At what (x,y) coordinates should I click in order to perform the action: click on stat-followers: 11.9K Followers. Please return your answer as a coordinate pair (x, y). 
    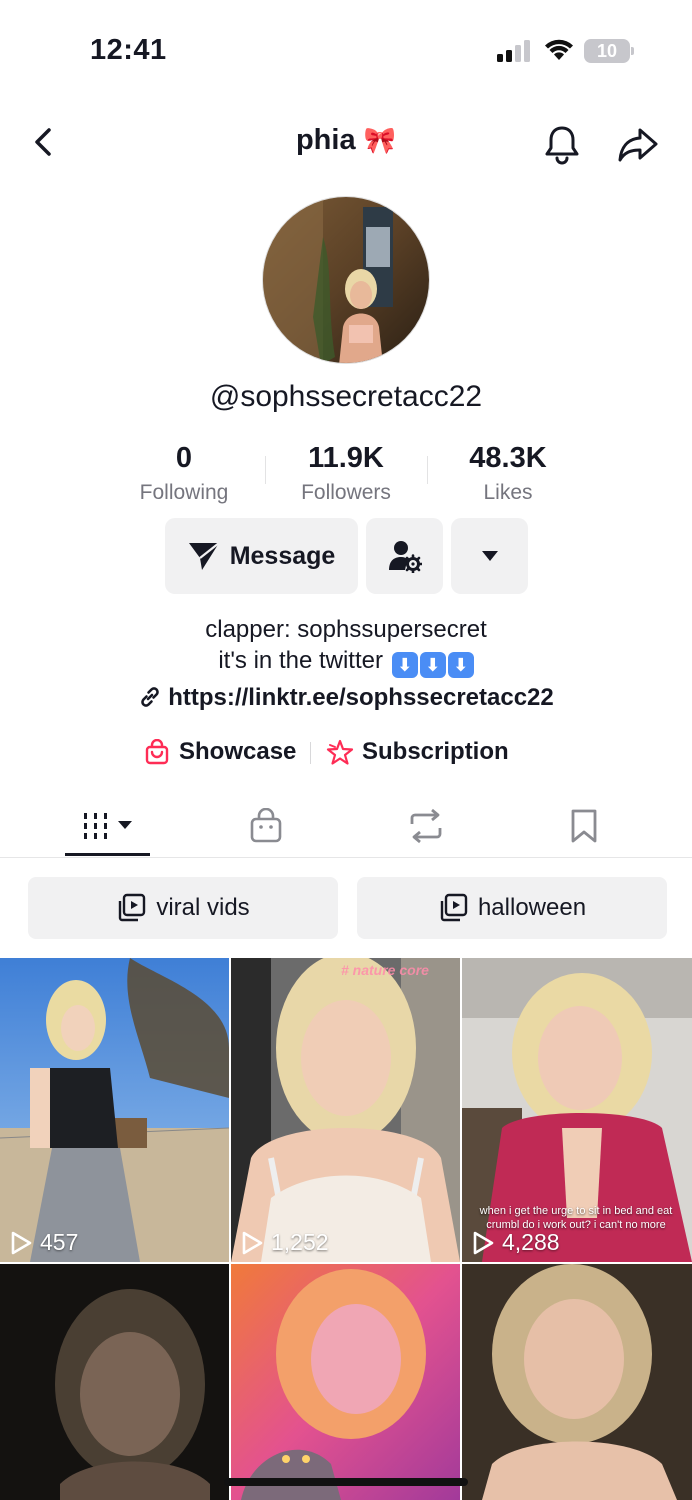
    Looking at the image, I should click on (346, 474).